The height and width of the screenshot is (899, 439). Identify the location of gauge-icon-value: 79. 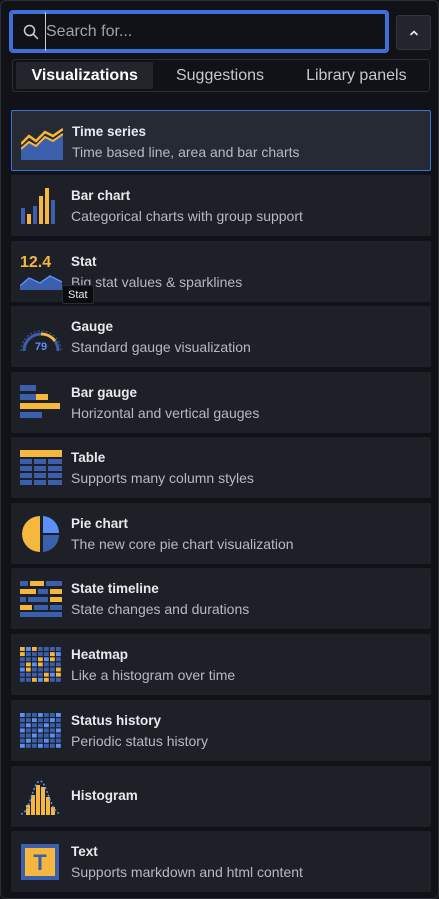
(41, 347).